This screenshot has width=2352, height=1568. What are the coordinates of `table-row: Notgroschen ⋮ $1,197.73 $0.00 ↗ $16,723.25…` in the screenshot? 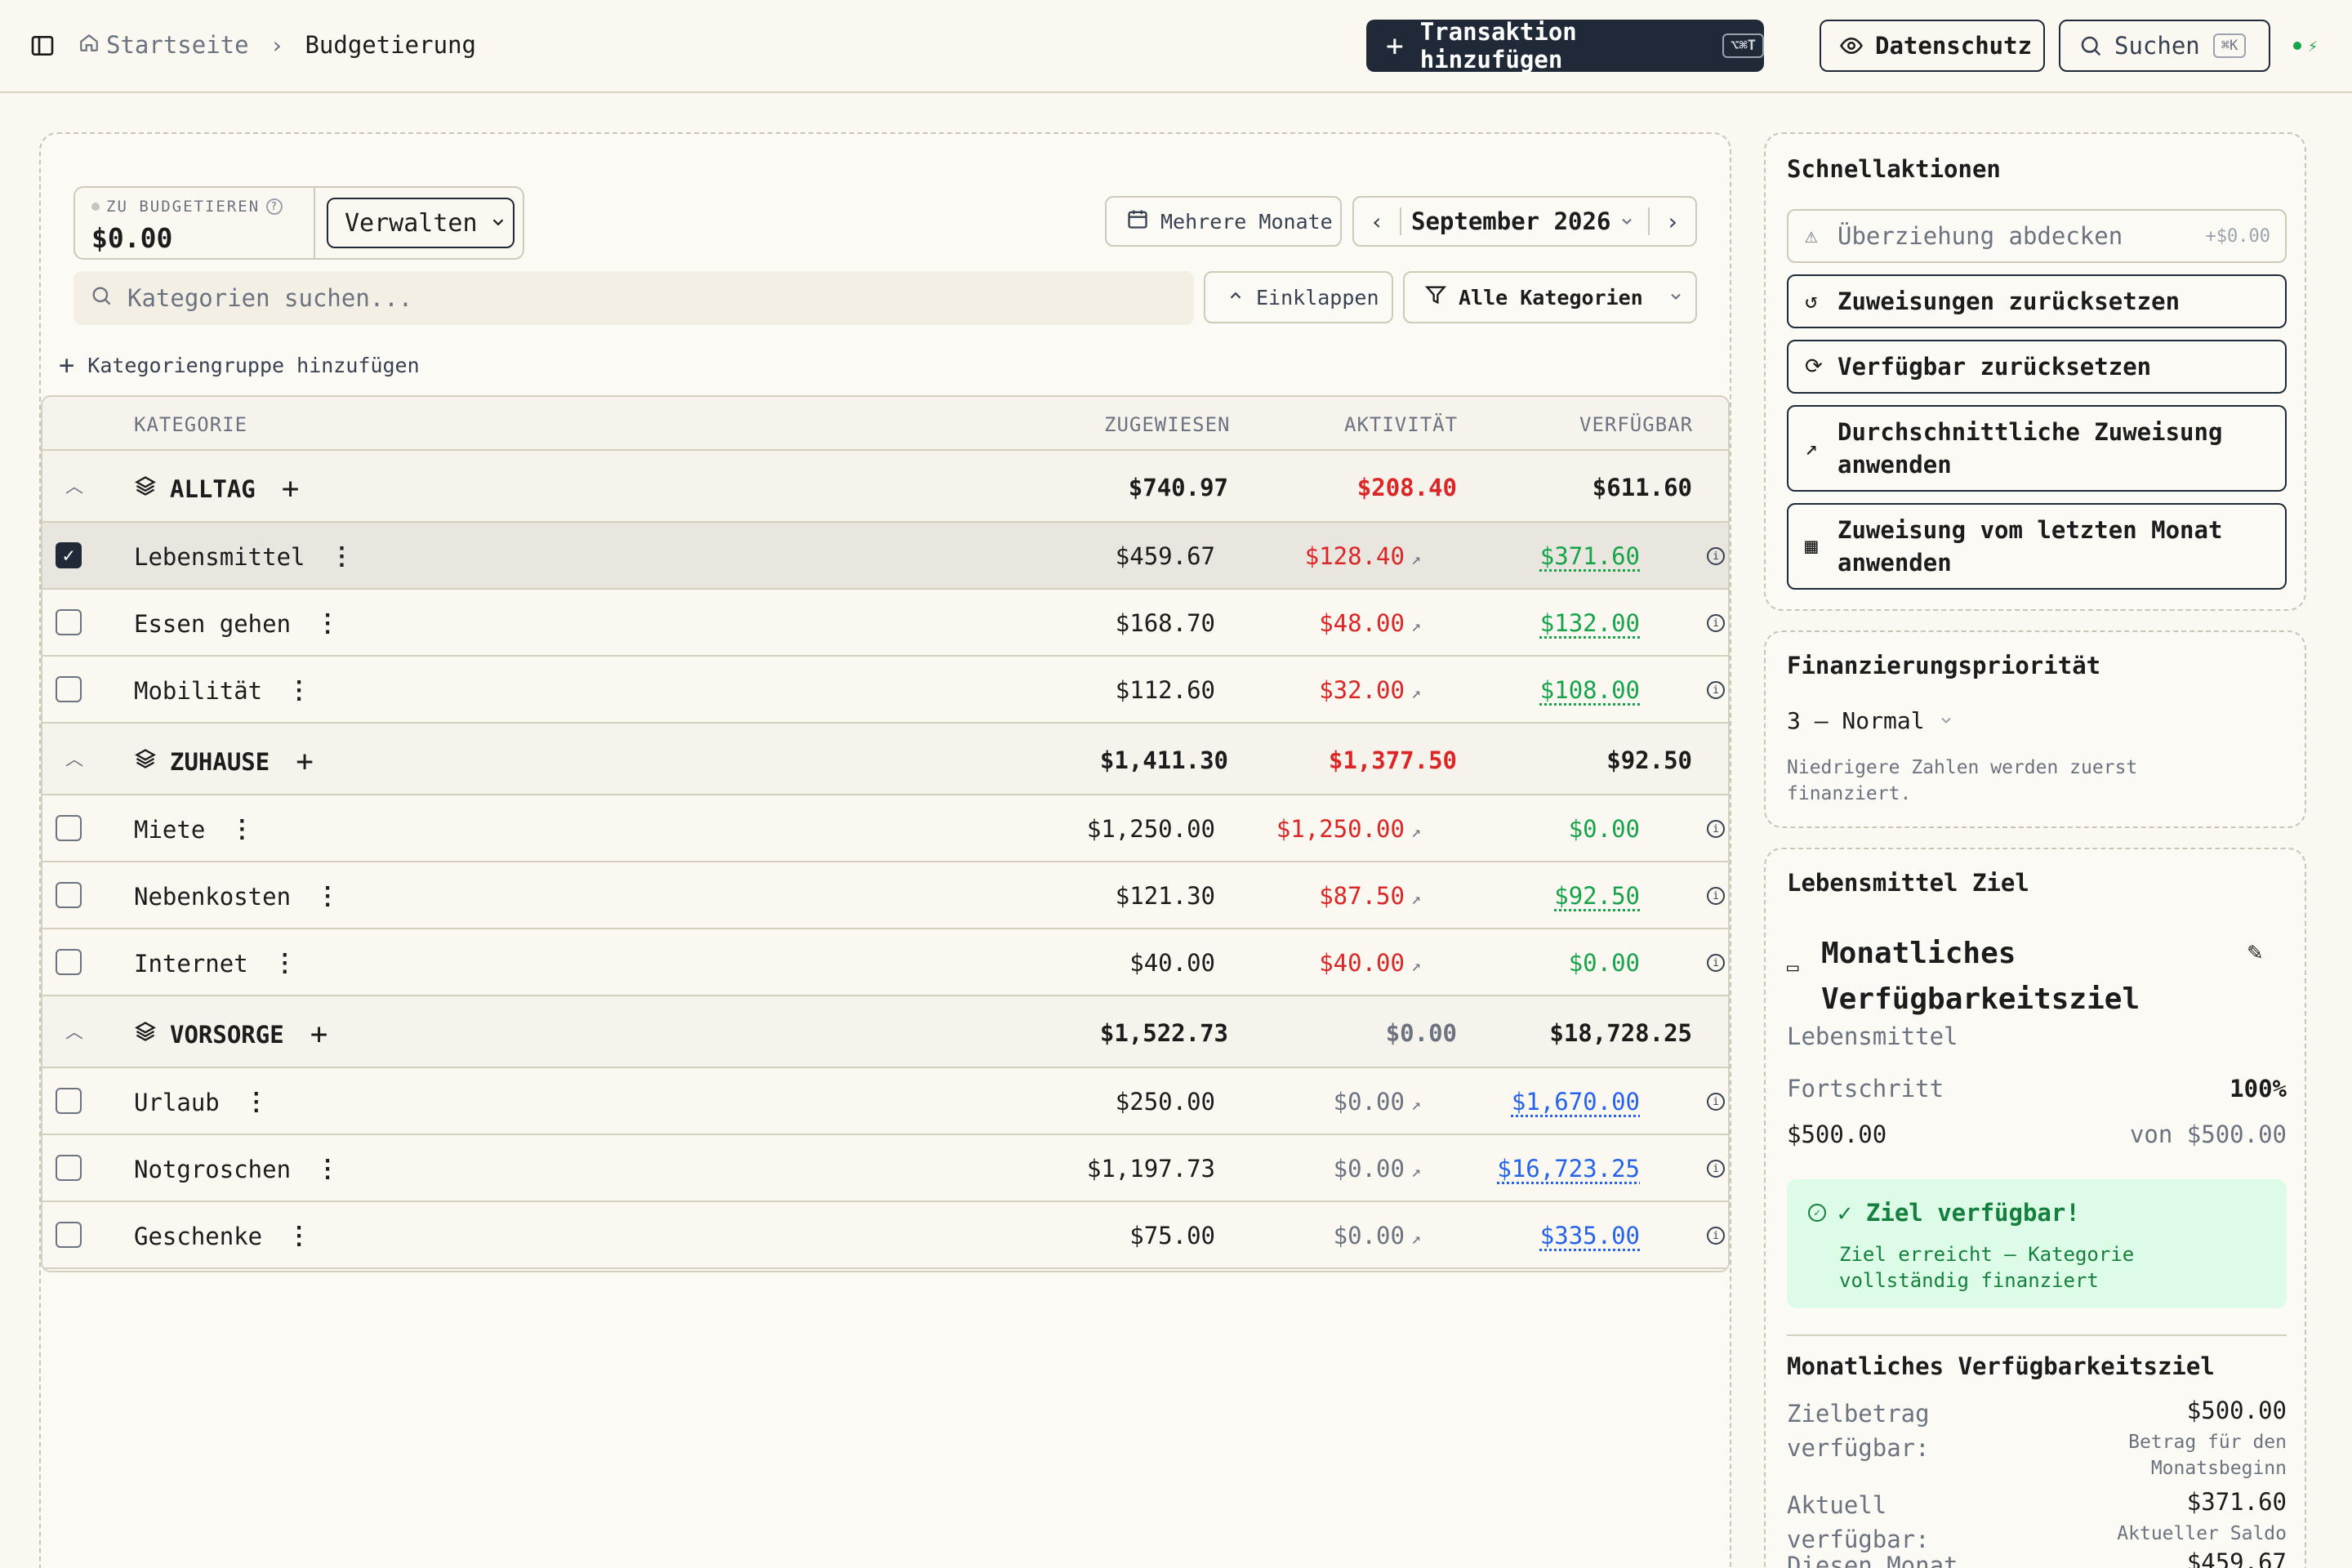 It's located at (885, 1168).